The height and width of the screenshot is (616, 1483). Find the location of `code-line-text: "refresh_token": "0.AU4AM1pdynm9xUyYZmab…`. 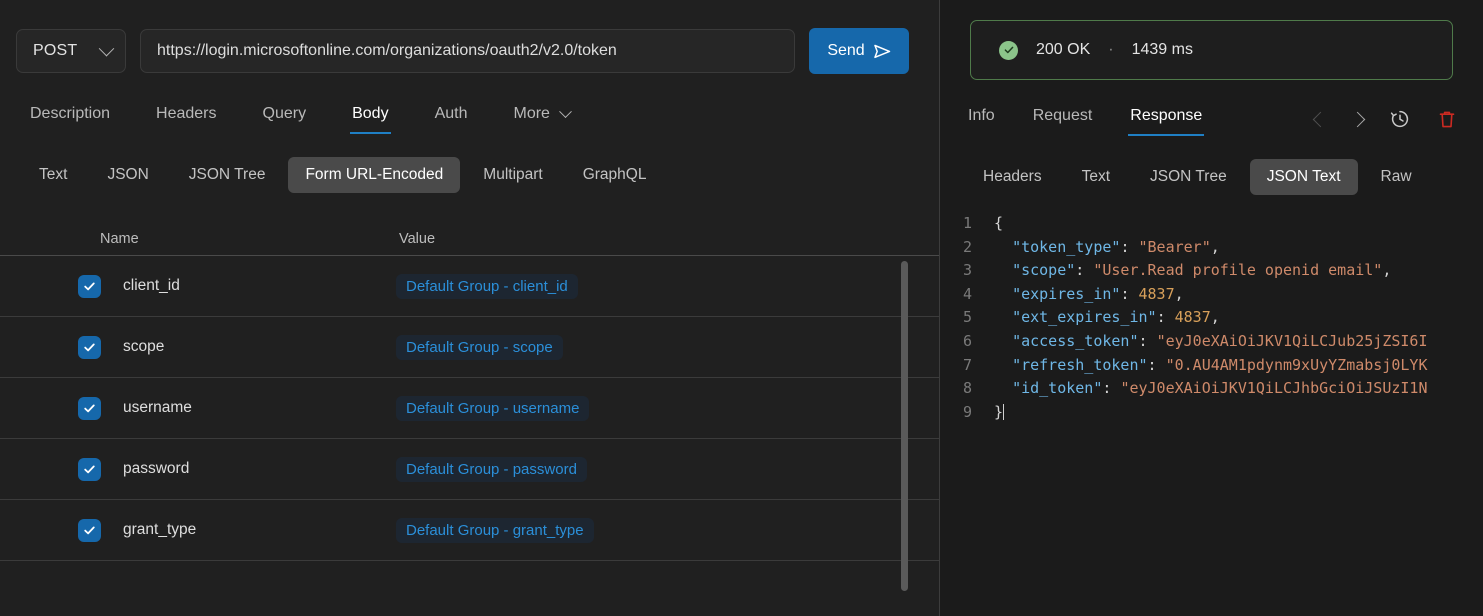

code-line-text: "refresh_token": "0.AU4AM1pdynm9xUyYZmab… is located at coordinates (1220, 364).